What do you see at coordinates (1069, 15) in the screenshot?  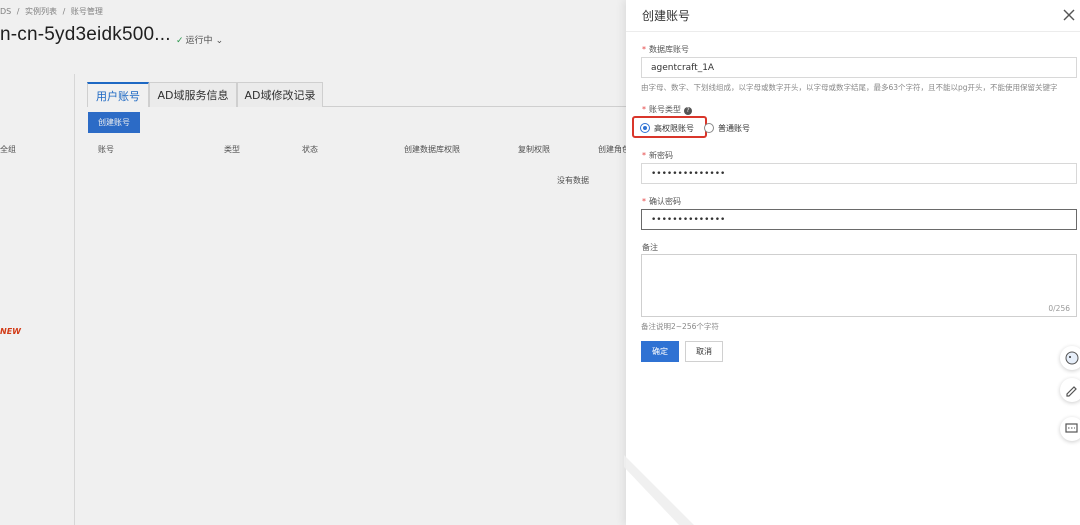 I see `close-icon` at bounding box center [1069, 15].